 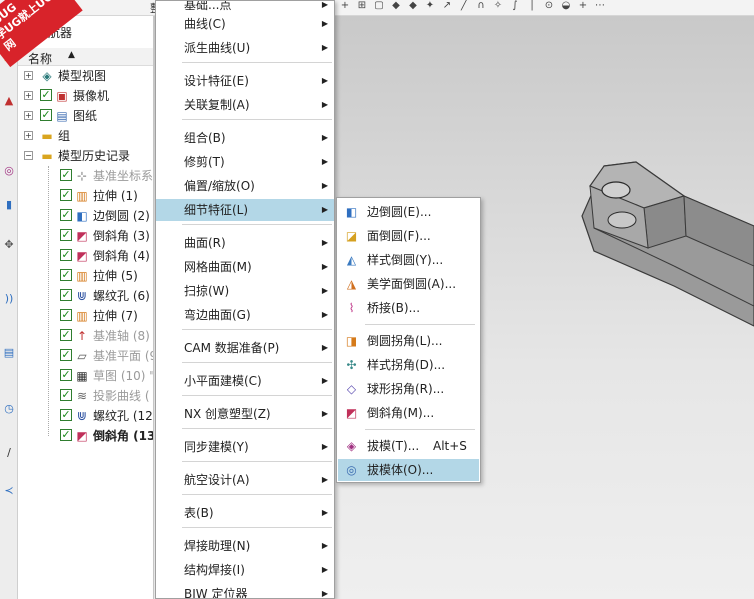 What do you see at coordinates (85, 336) in the screenshot?
I see `tree-row: ✓ ↑ 基准轴 (8)` at bounding box center [85, 336].